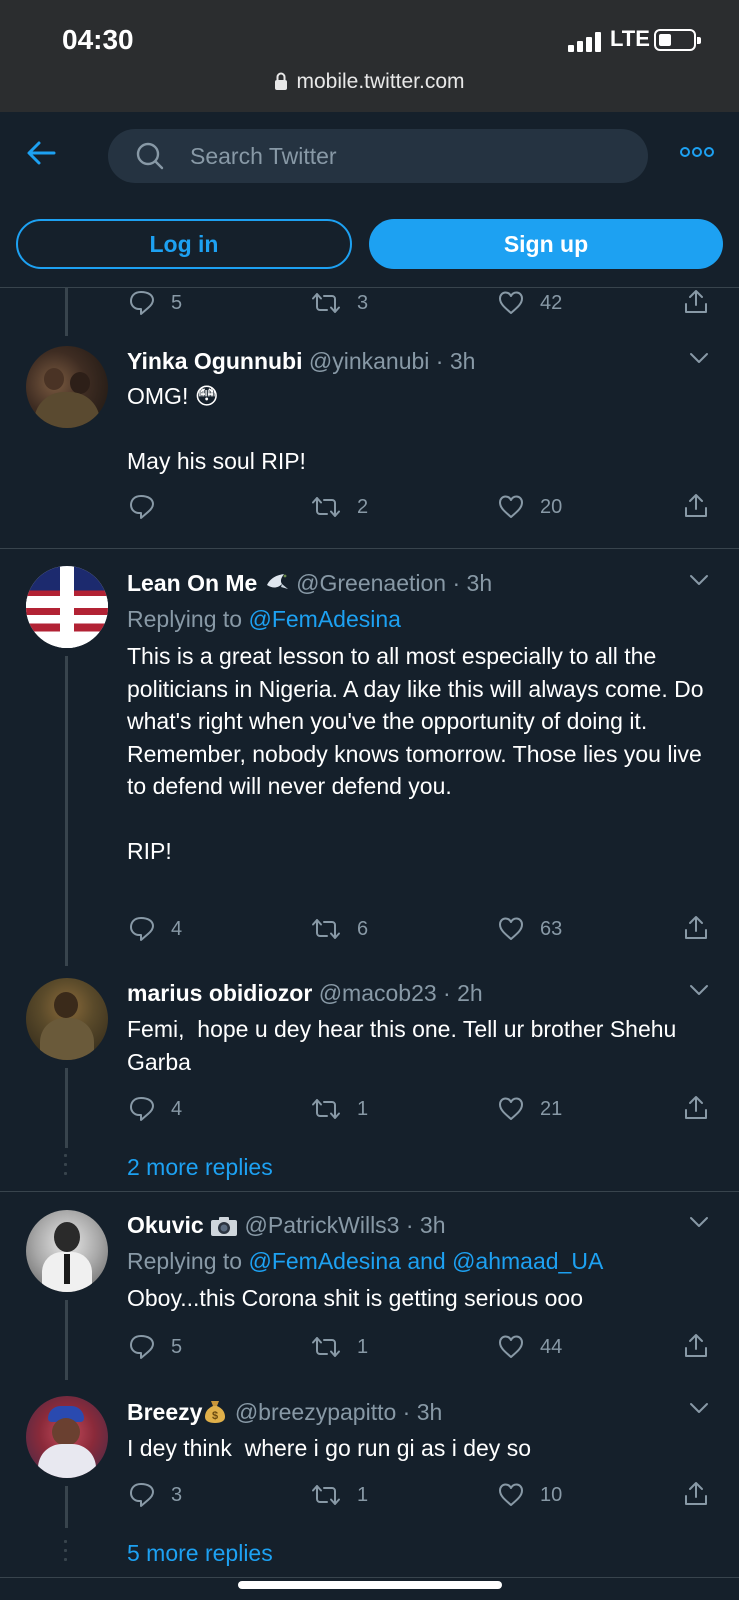  What do you see at coordinates (530, 507) in the screenshot?
I see `like-action: 20` at bounding box center [530, 507].